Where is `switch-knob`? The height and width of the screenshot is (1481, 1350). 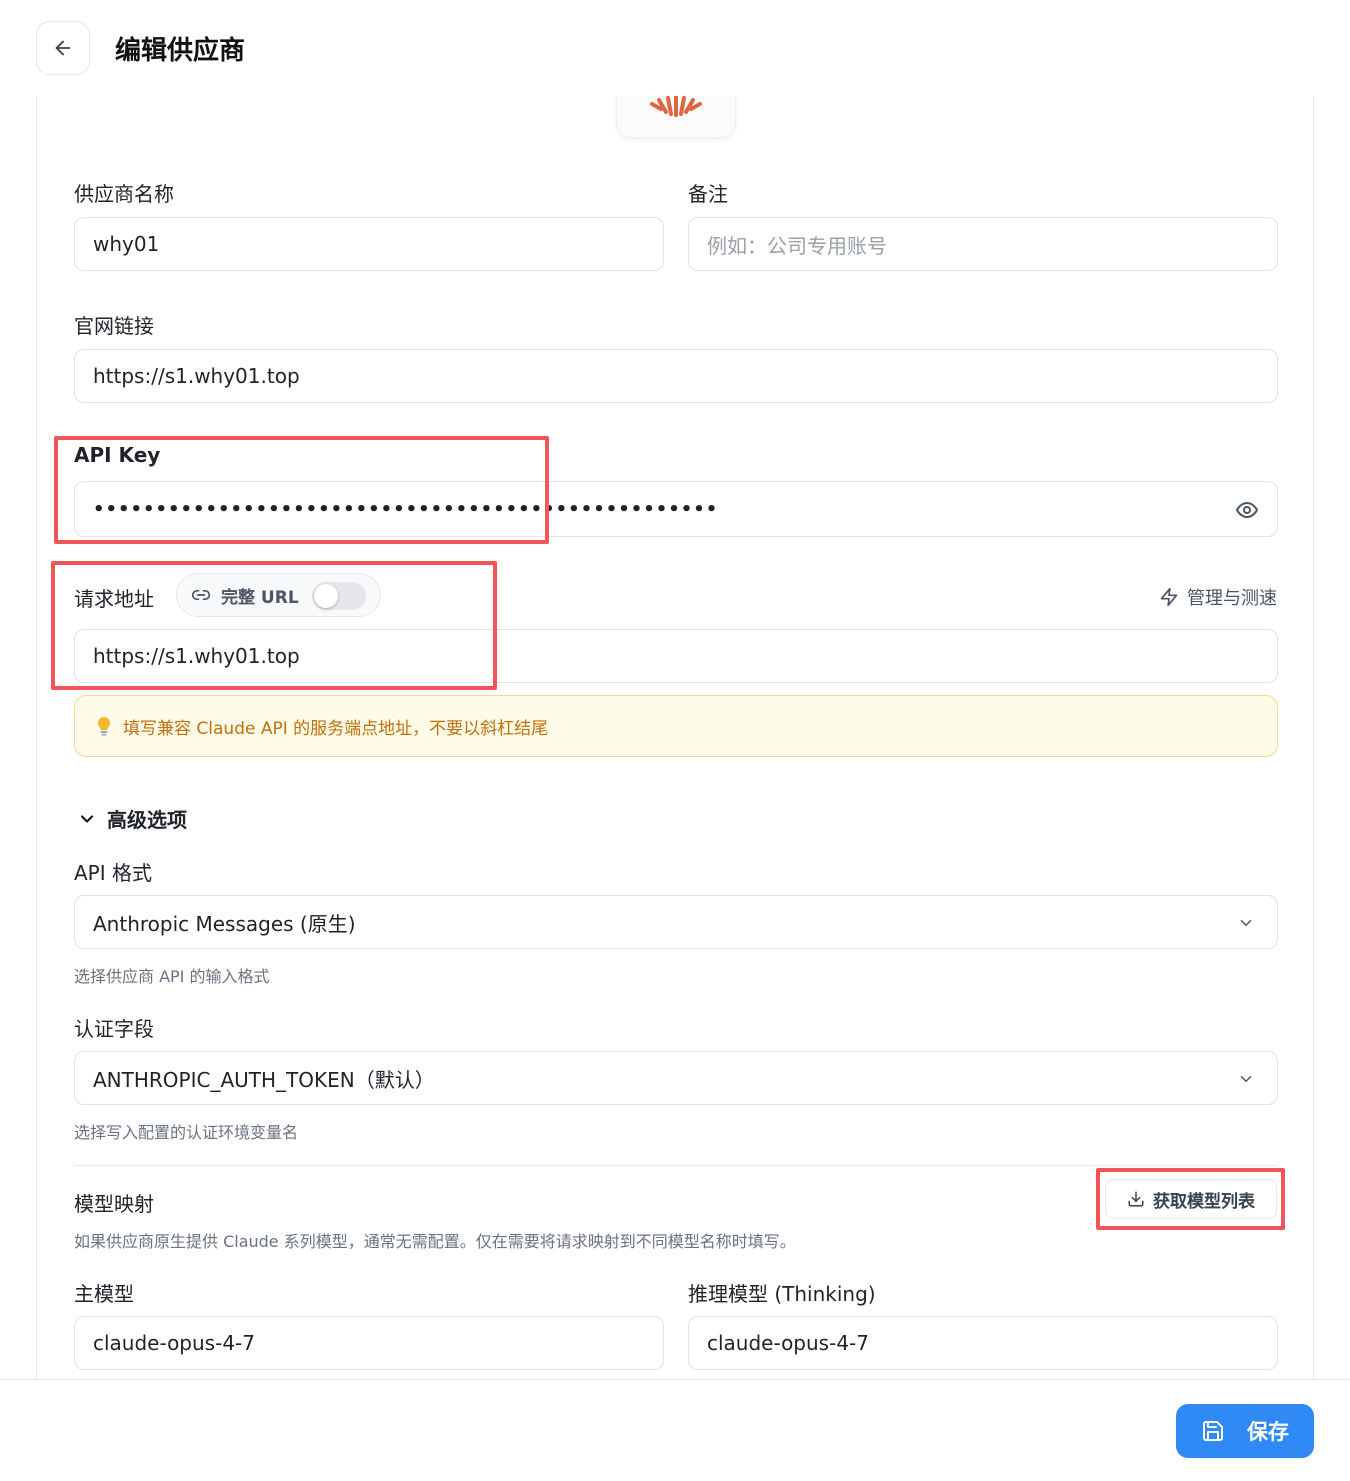 switch-knob is located at coordinates (326, 596).